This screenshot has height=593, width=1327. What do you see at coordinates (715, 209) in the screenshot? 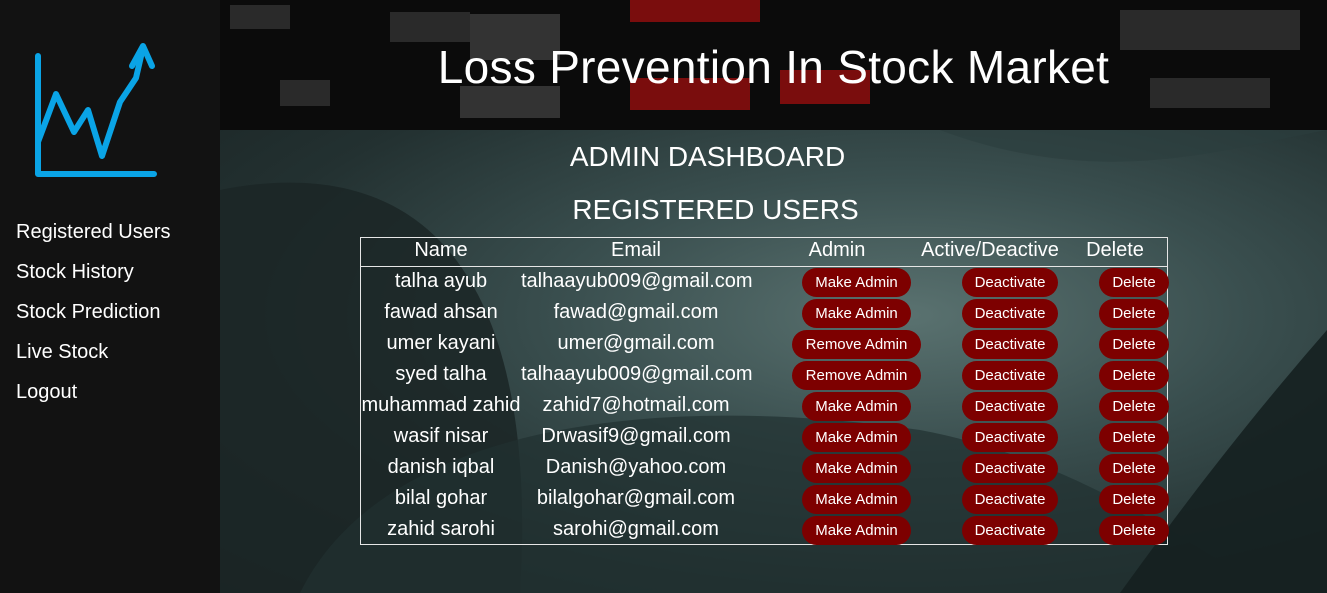
I see `section-title: REGISTERED USERS` at bounding box center [715, 209].